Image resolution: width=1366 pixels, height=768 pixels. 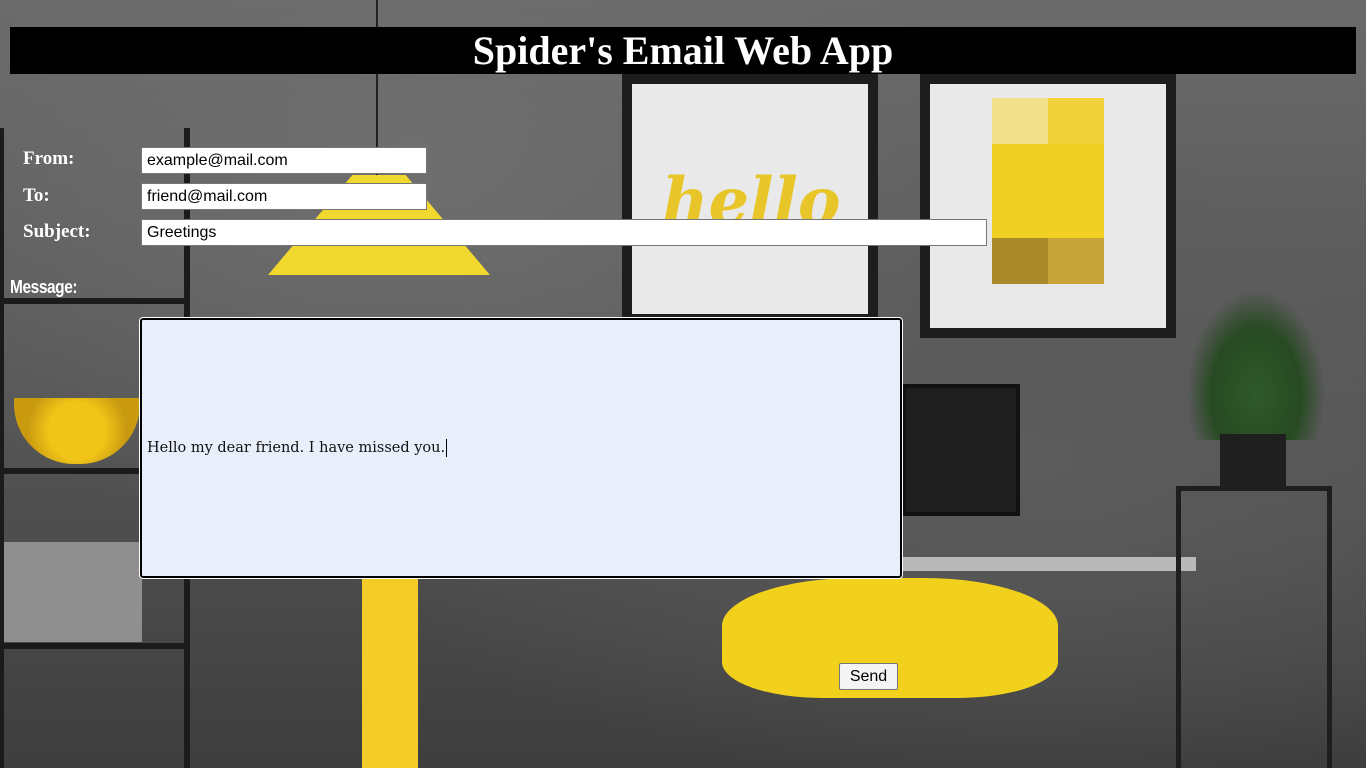 I want to click on background-basket, so click(x=73, y=592).